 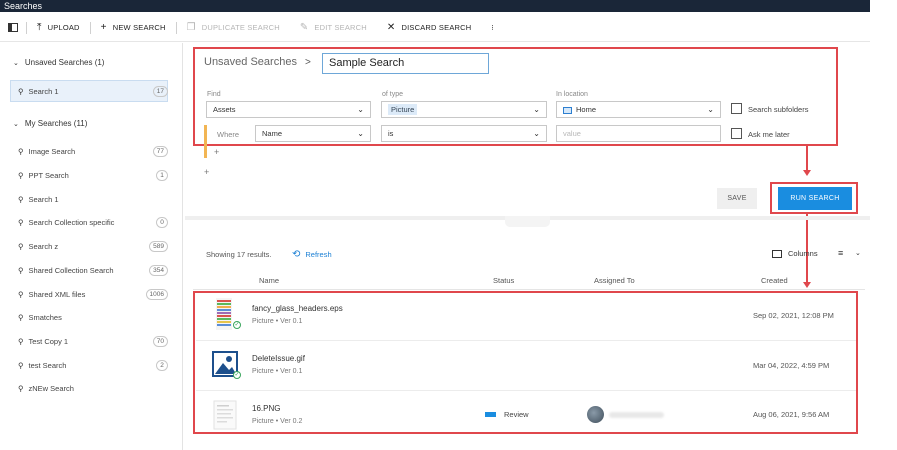 I want to click on file-name: 16.PNG, so click(x=266, y=408).